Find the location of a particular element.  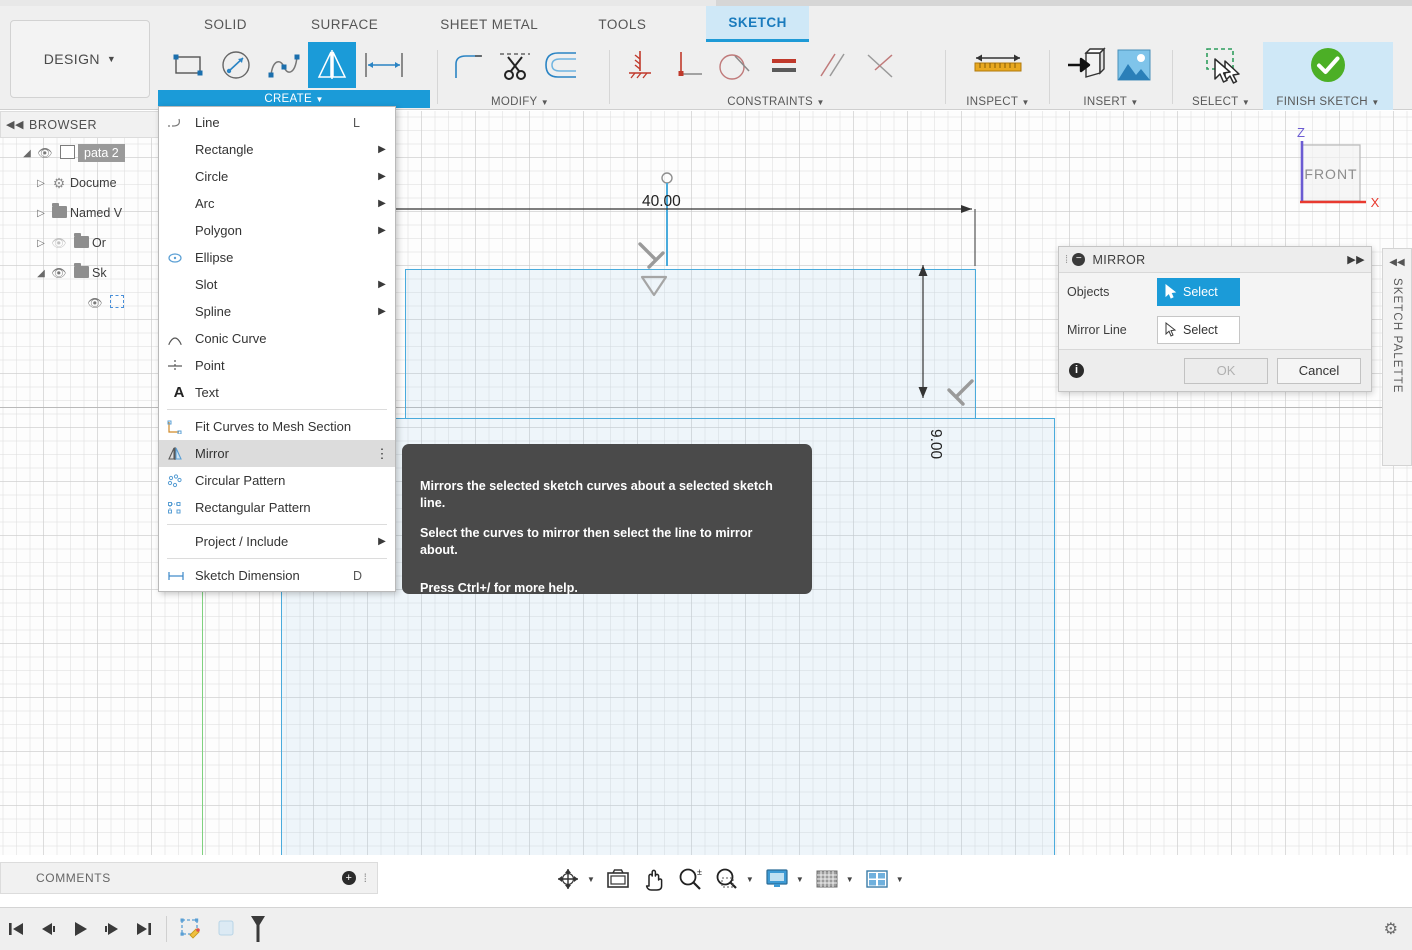

sketch-feature is located at coordinates (191, 929).